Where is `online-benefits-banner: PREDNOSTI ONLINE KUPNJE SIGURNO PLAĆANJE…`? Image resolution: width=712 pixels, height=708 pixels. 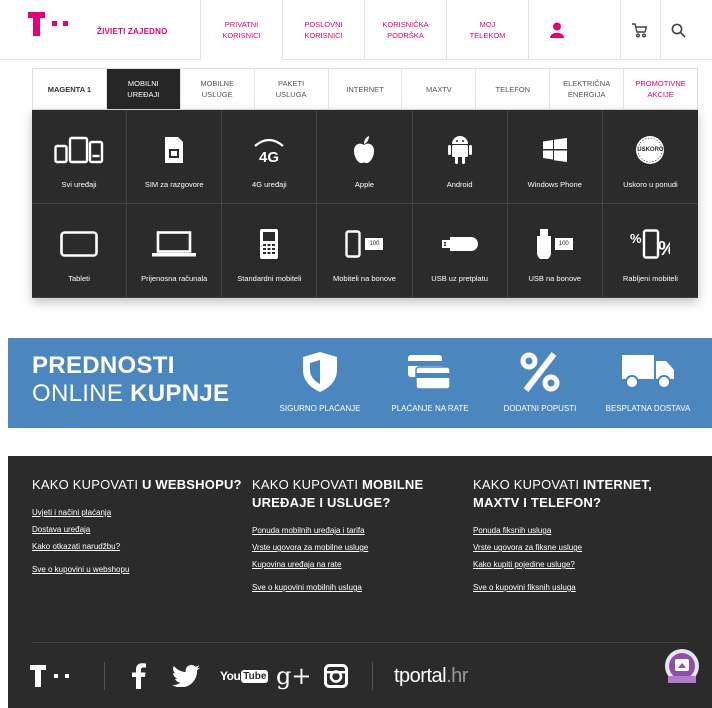 online-benefits-banner: PREDNOSTI ONLINE KUPNJE SIGURNO PLAĆANJE… is located at coordinates (360, 383).